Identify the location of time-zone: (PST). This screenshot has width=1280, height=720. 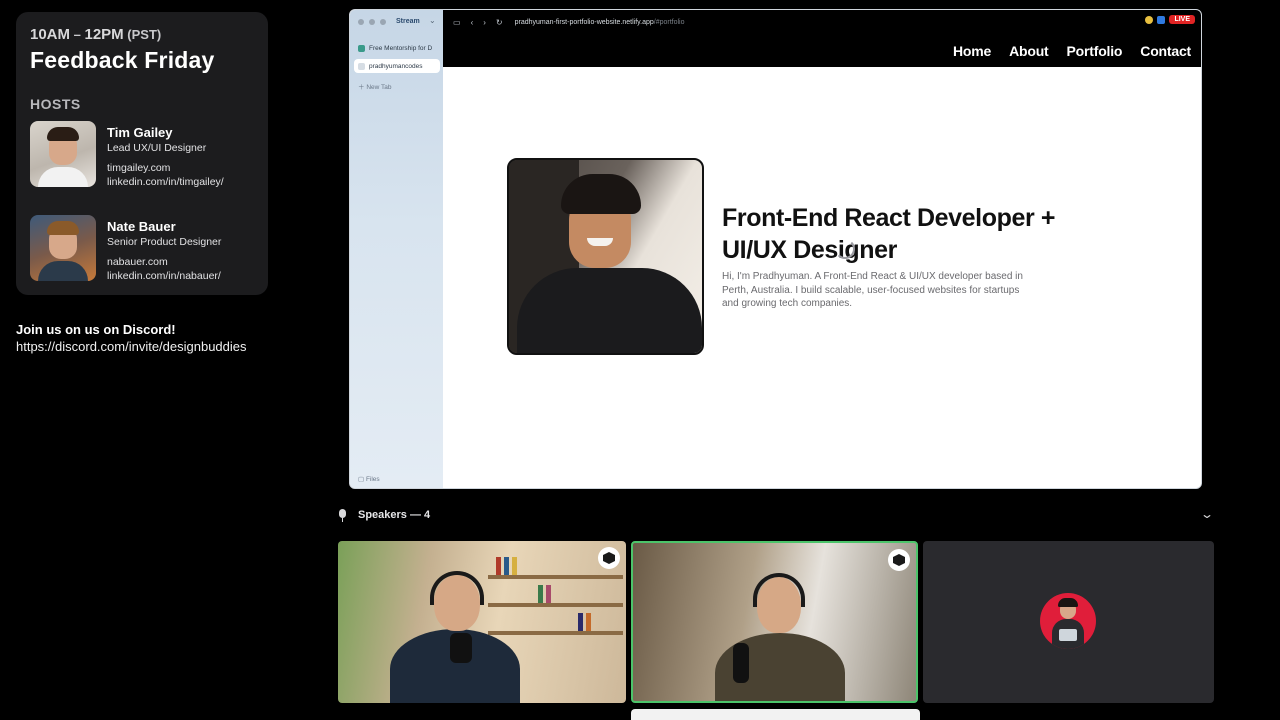
(144, 34).